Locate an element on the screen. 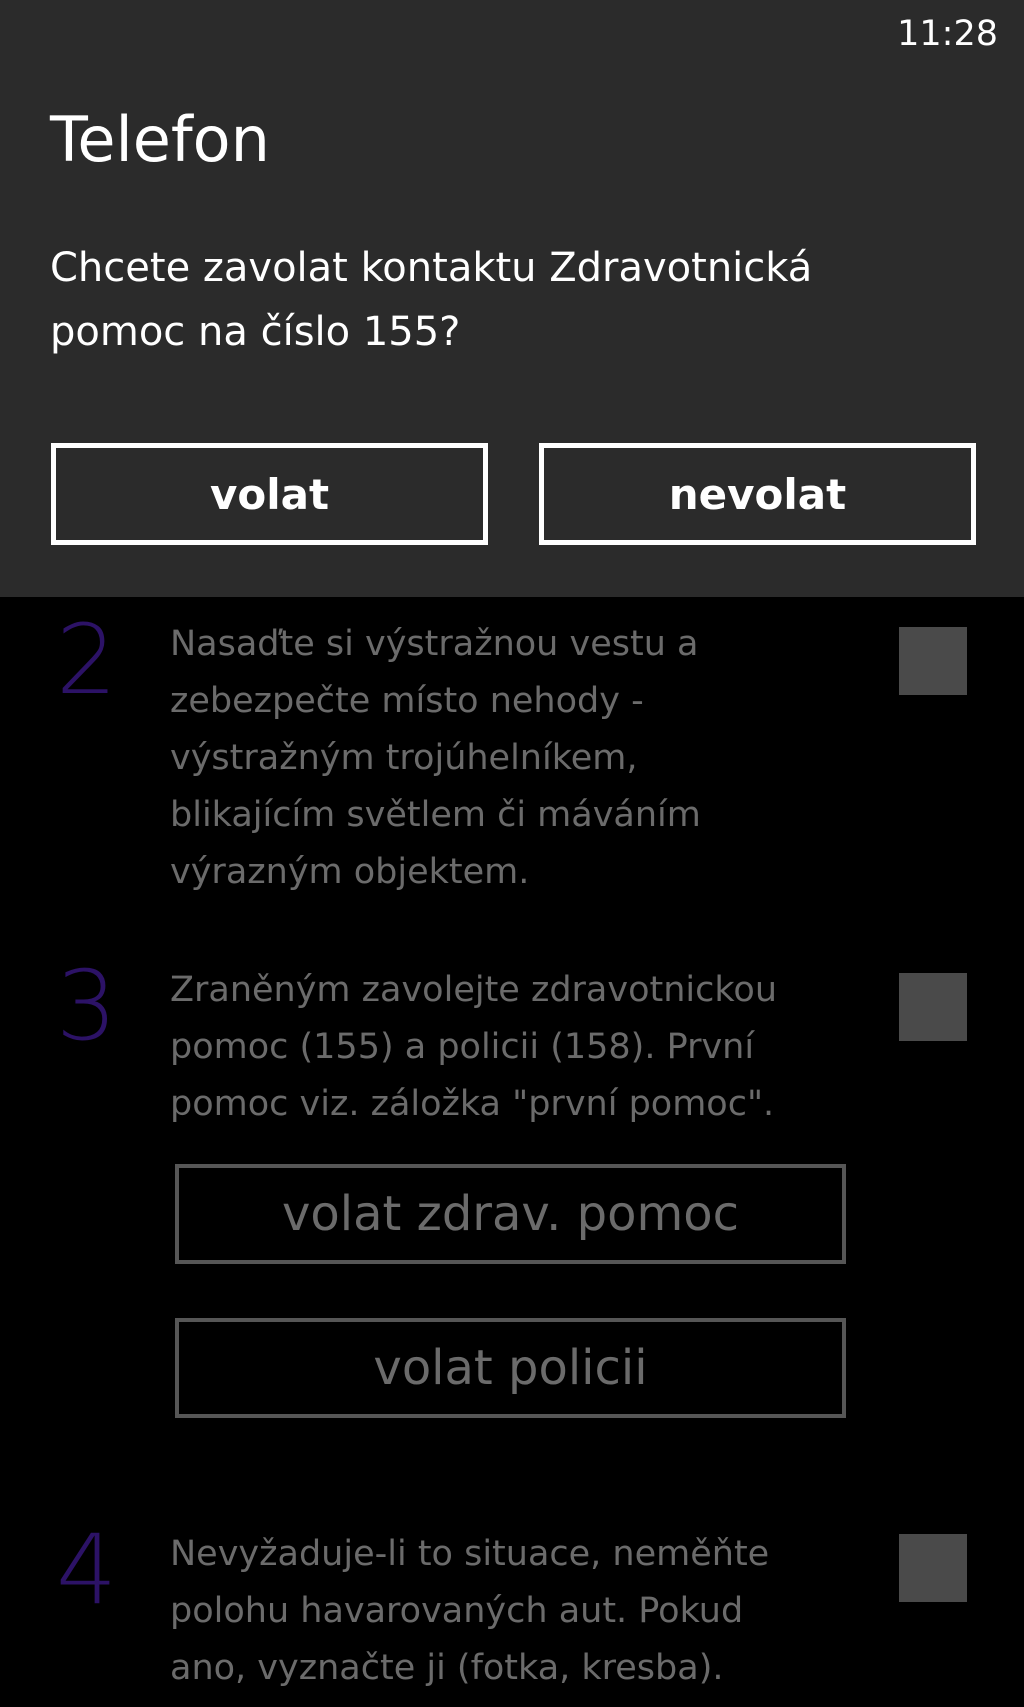 Image resolution: width=1024 pixels, height=1707 pixels. step-number: 3 is located at coordinates (87, 1006).